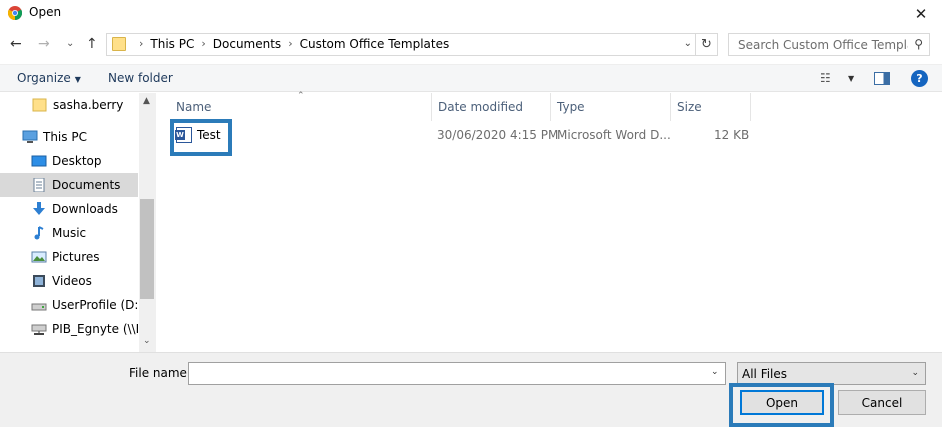  I want to click on sidebar-item-music: Music, so click(69, 233).